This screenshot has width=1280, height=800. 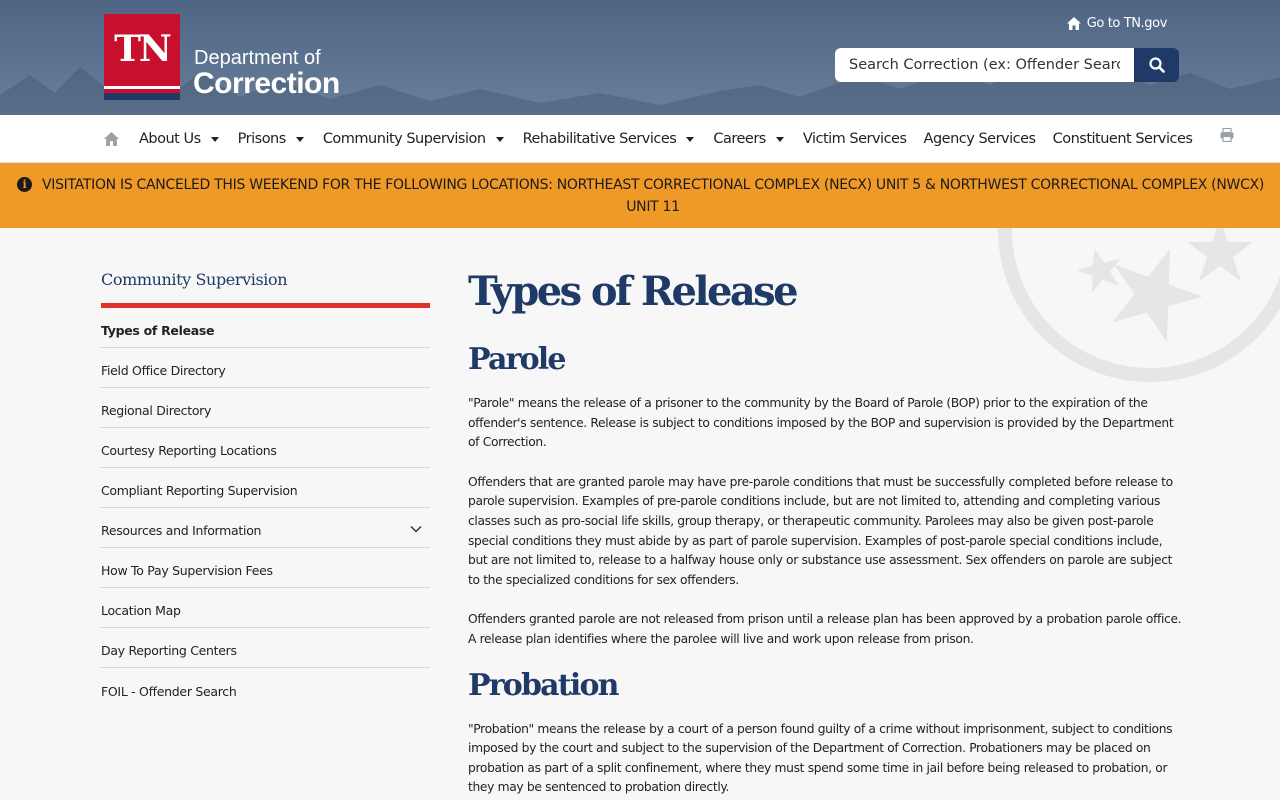 I want to click on nav-item-community-supervision: Community Supervision, so click(x=413, y=139).